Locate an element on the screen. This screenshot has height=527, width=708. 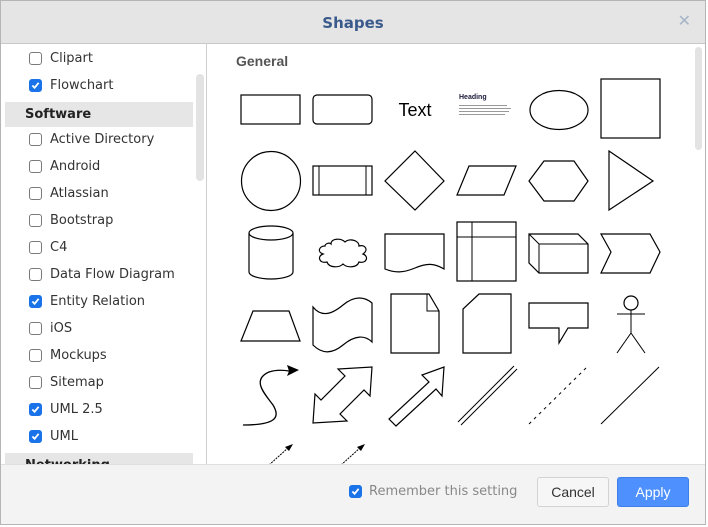
sidebar-item-active-directory: Active Directory is located at coordinates (79, 139).